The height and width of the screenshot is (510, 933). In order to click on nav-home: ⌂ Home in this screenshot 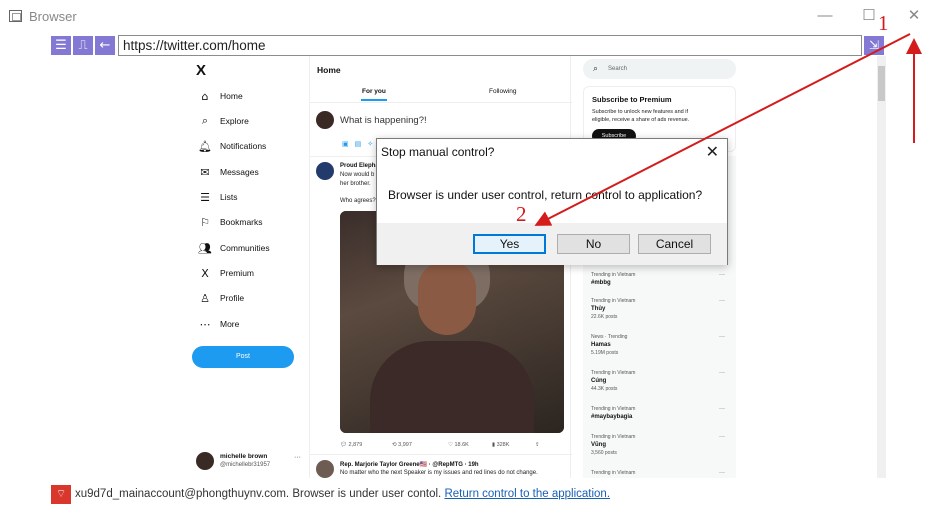, I will do `click(220, 96)`.